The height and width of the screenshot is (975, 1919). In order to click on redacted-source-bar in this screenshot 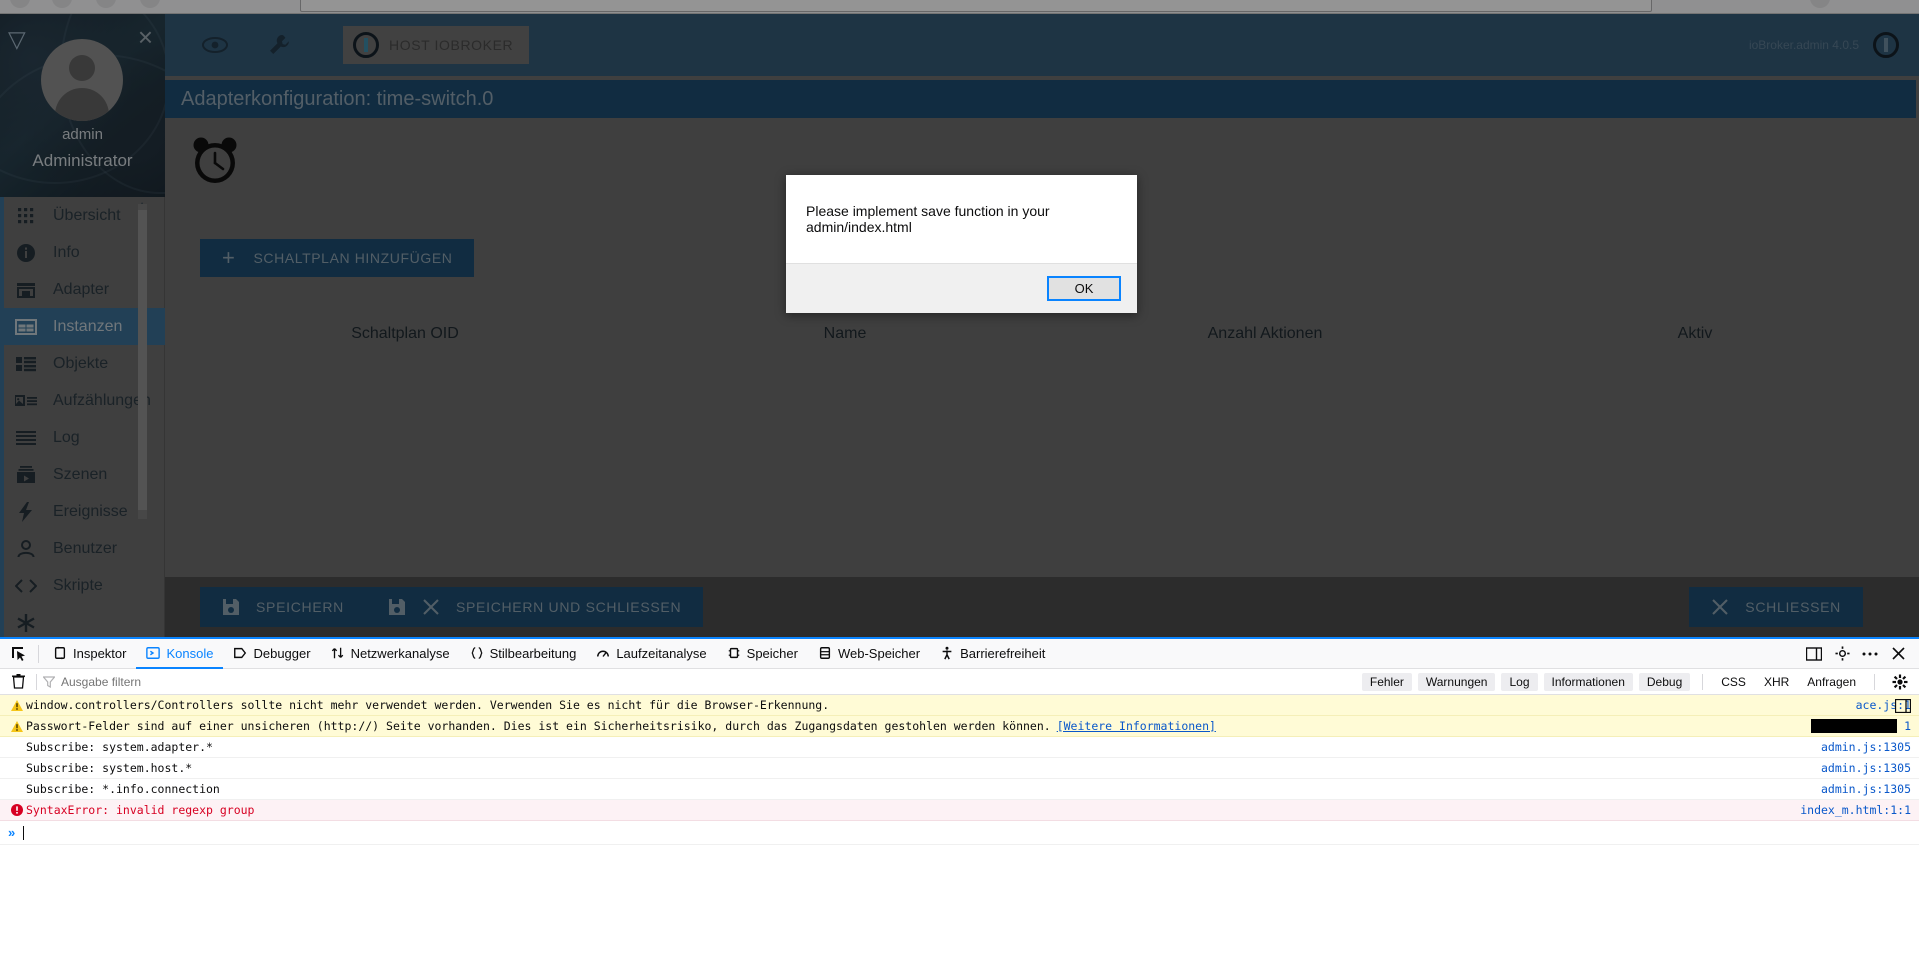, I will do `click(1854, 726)`.